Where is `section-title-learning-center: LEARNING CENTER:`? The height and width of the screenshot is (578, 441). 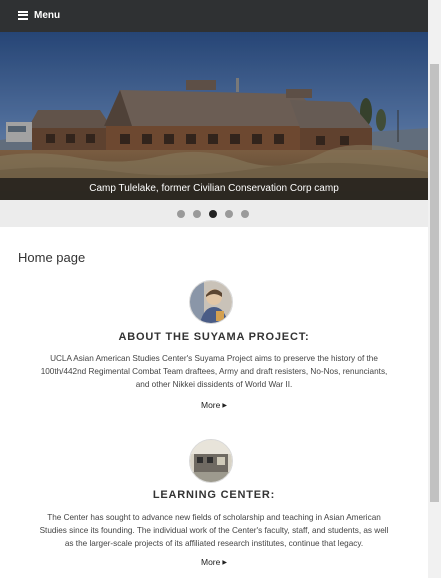 section-title-learning-center: LEARNING CENTER: is located at coordinates (214, 495).